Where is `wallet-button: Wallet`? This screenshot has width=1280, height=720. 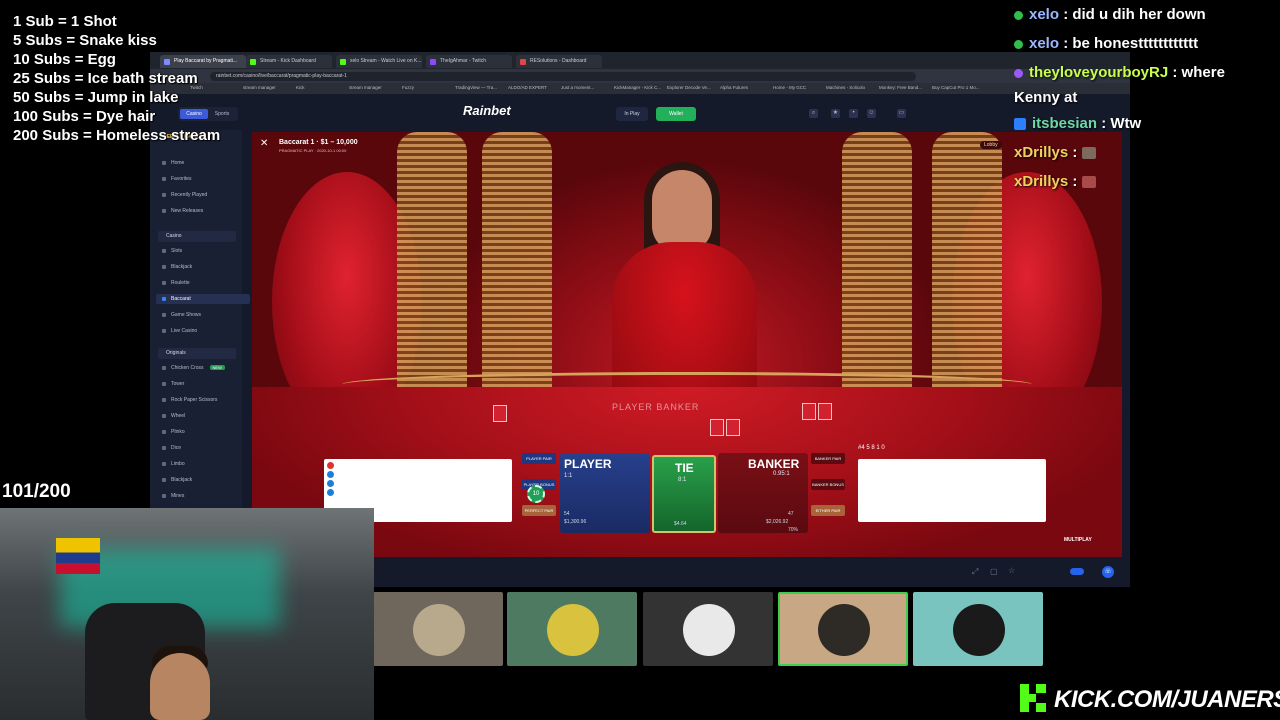 wallet-button: Wallet is located at coordinates (676, 114).